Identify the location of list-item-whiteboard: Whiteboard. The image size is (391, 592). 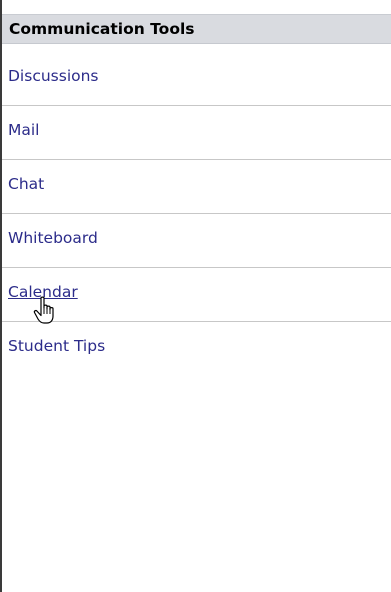
(196, 241).